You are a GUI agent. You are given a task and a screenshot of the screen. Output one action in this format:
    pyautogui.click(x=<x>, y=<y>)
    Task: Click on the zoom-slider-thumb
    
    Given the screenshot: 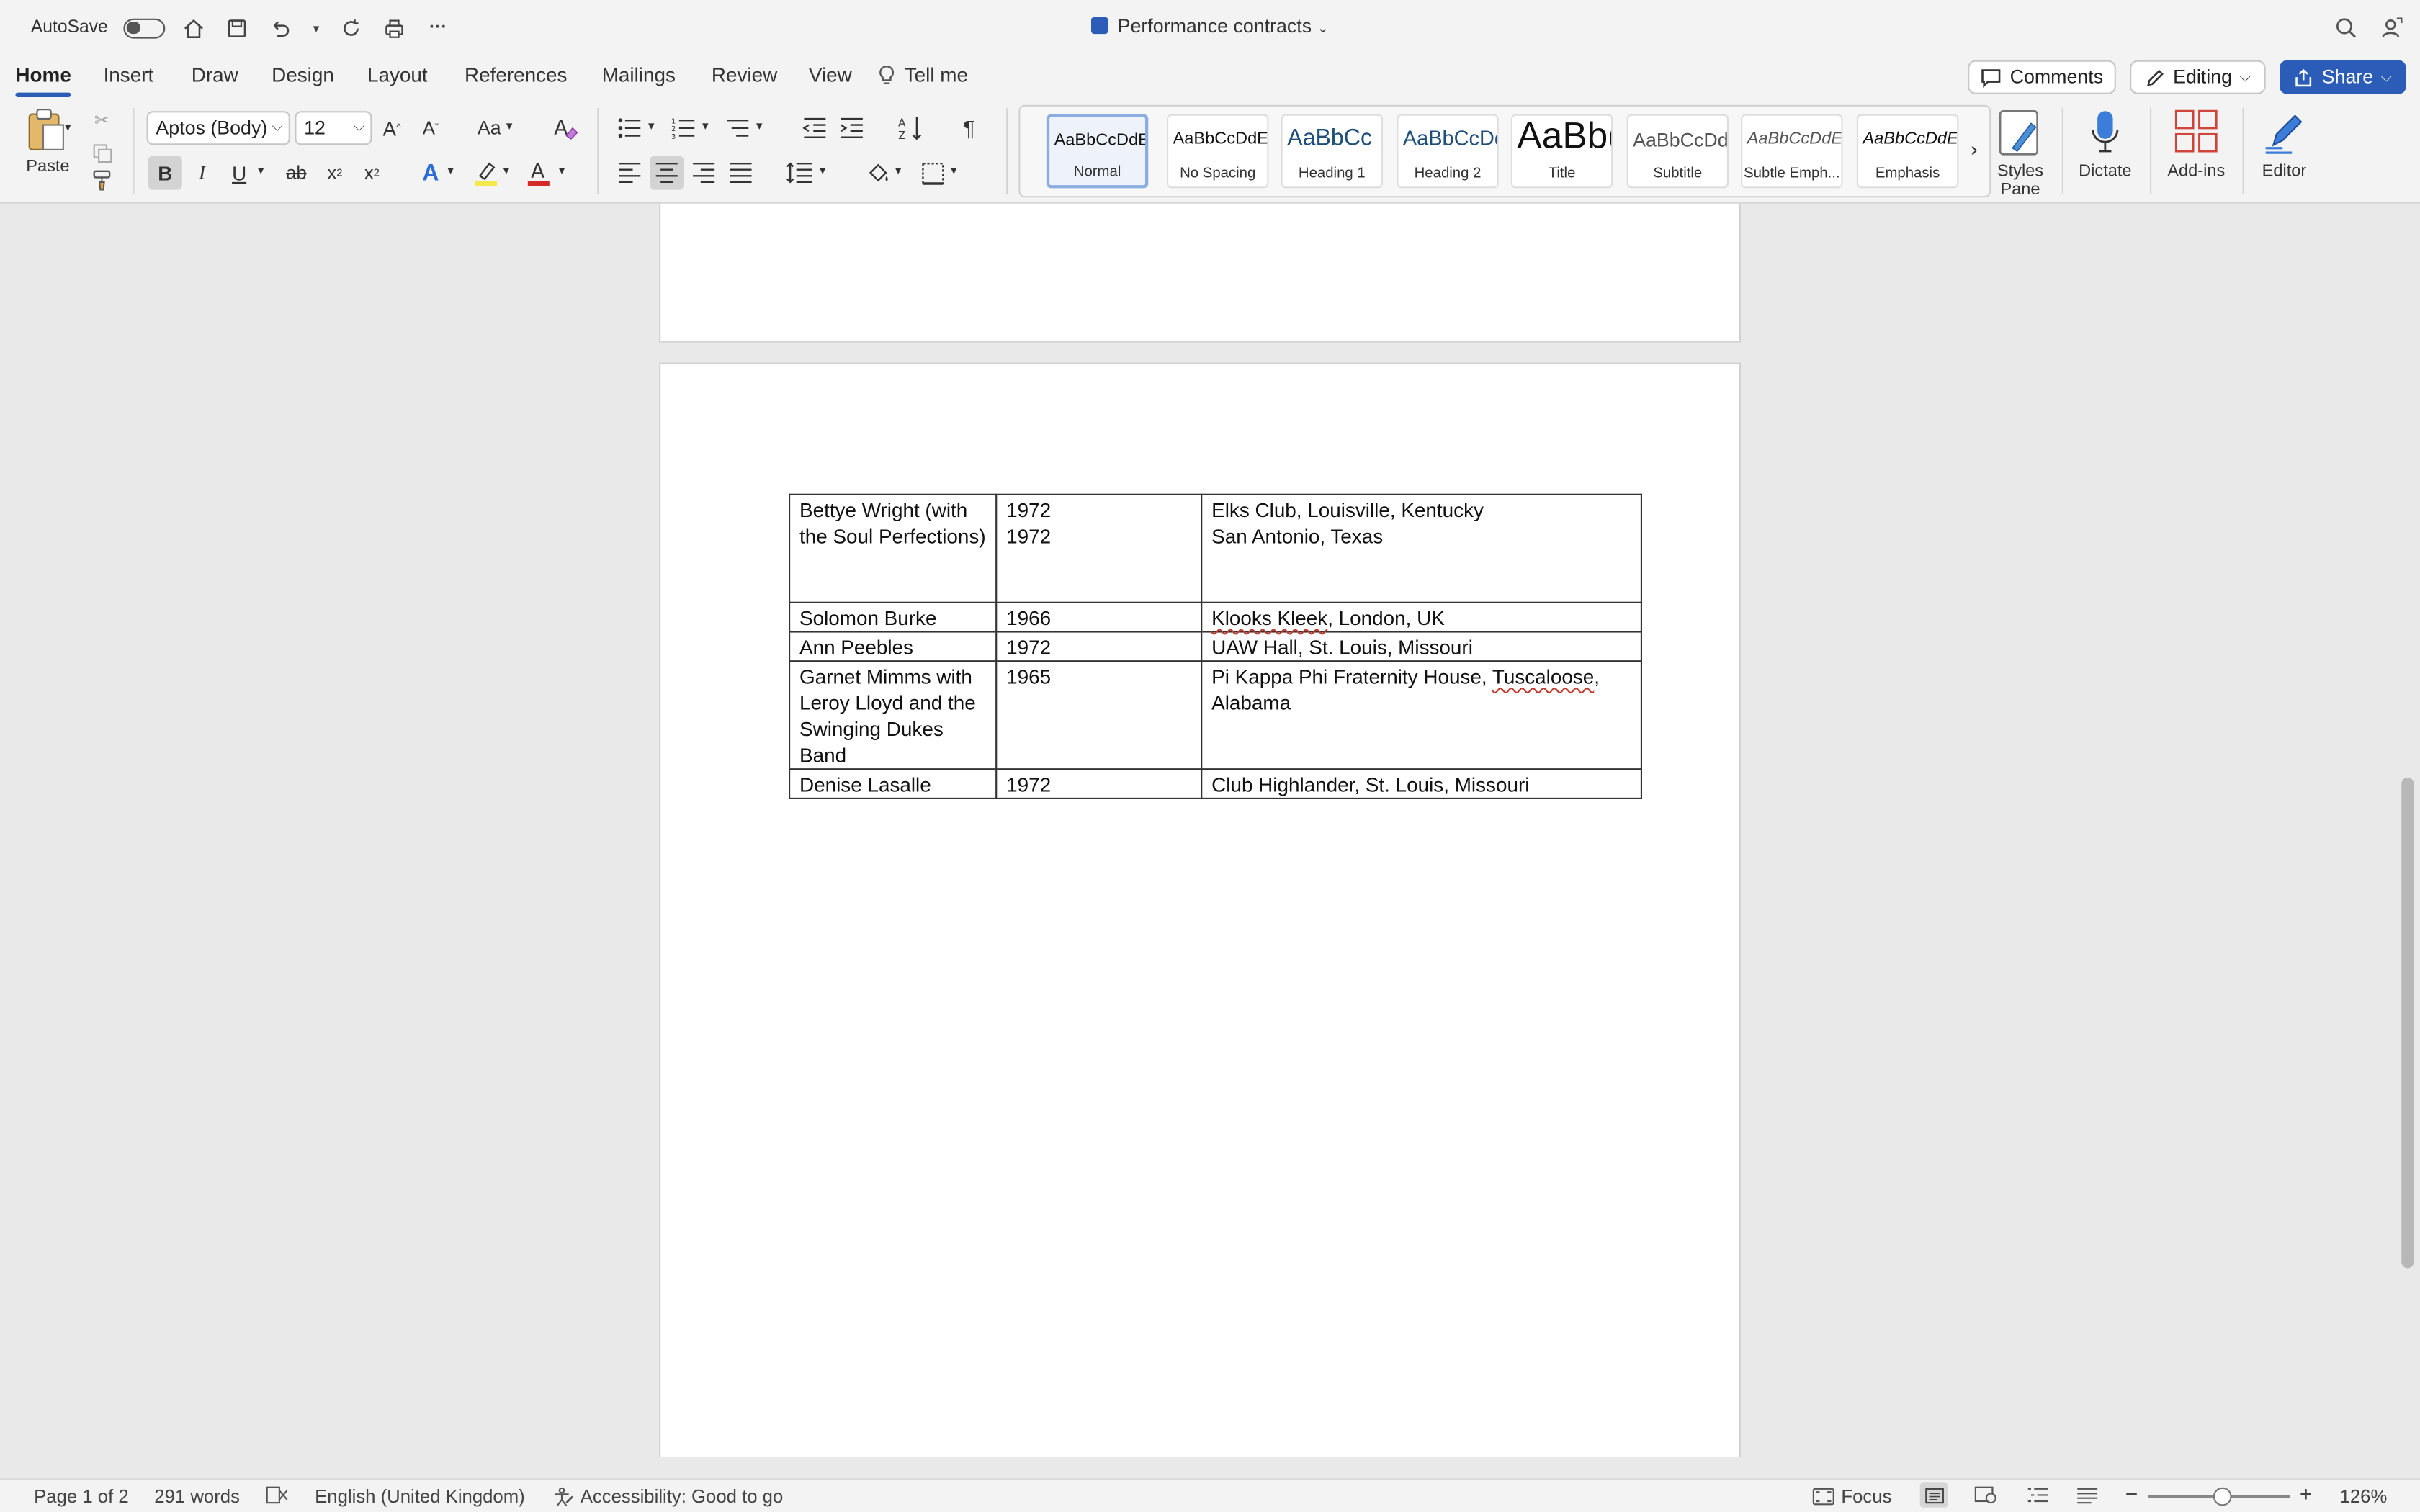 What is the action you would take?
    pyautogui.click(x=2222, y=1496)
    